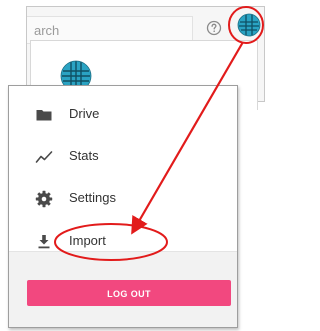 The height and width of the screenshot is (331, 320). What do you see at coordinates (123, 199) in the screenshot?
I see `menu-item-settings: Settings` at bounding box center [123, 199].